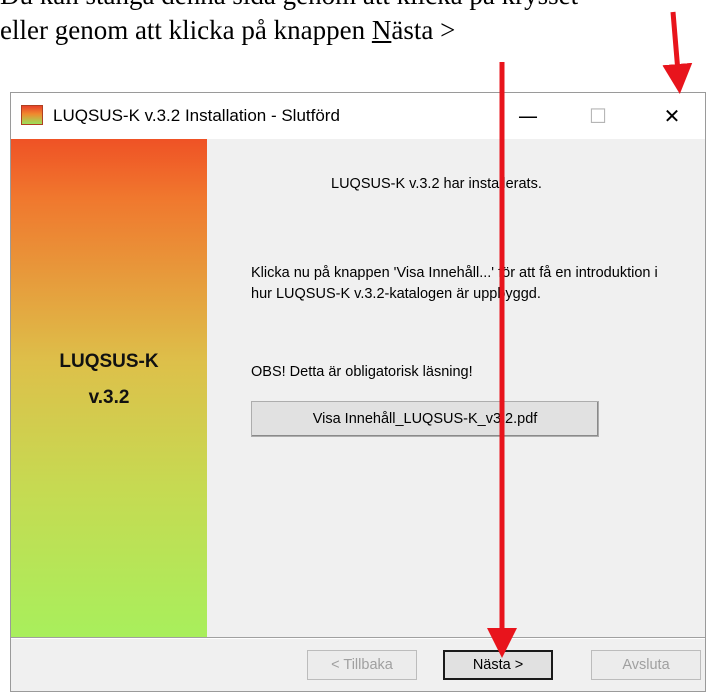 This screenshot has height=692, width=706. Describe the element at coordinates (671, 116) in the screenshot. I see `close-button: ✕` at that location.